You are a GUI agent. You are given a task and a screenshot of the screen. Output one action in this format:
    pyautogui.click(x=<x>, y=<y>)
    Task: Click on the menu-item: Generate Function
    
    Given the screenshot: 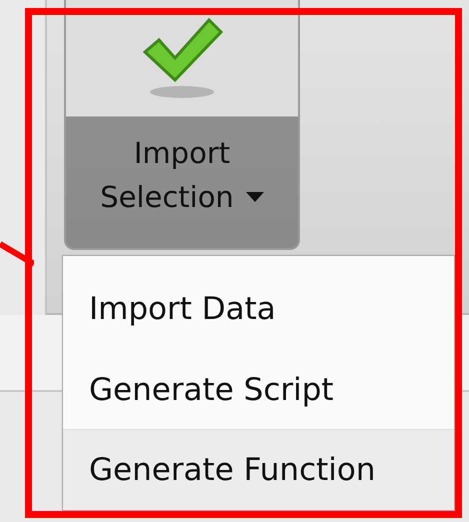 What is the action you would take?
    pyautogui.click(x=258, y=469)
    